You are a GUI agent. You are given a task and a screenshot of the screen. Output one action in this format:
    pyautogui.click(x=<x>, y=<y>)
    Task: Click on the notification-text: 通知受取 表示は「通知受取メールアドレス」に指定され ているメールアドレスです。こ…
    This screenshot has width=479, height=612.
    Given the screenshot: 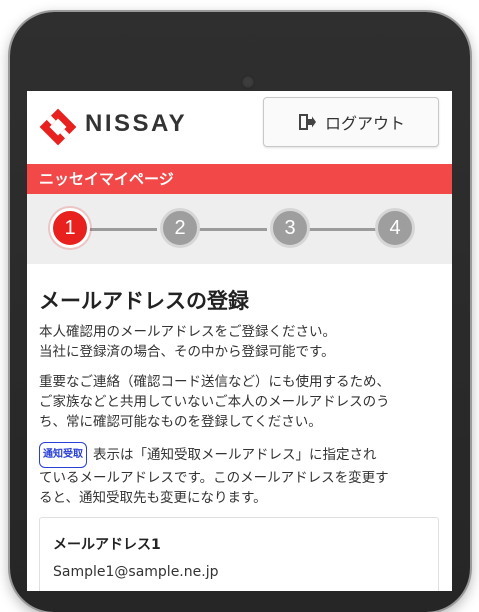 What is the action you would take?
    pyautogui.click(x=241, y=475)
    